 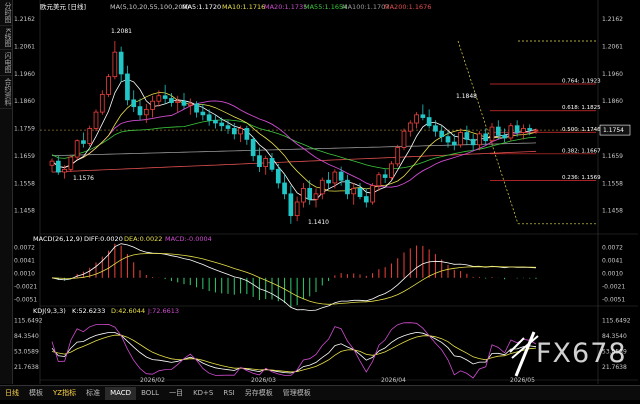 I want to click on kdj-axis-left-label: 21.7638, so click(x=26, y=367).